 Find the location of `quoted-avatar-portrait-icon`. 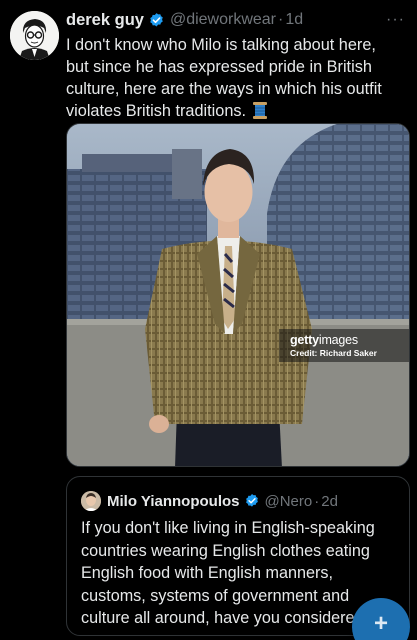

quoted-avatar-portrait-icon is located at coordinates (91, 501).